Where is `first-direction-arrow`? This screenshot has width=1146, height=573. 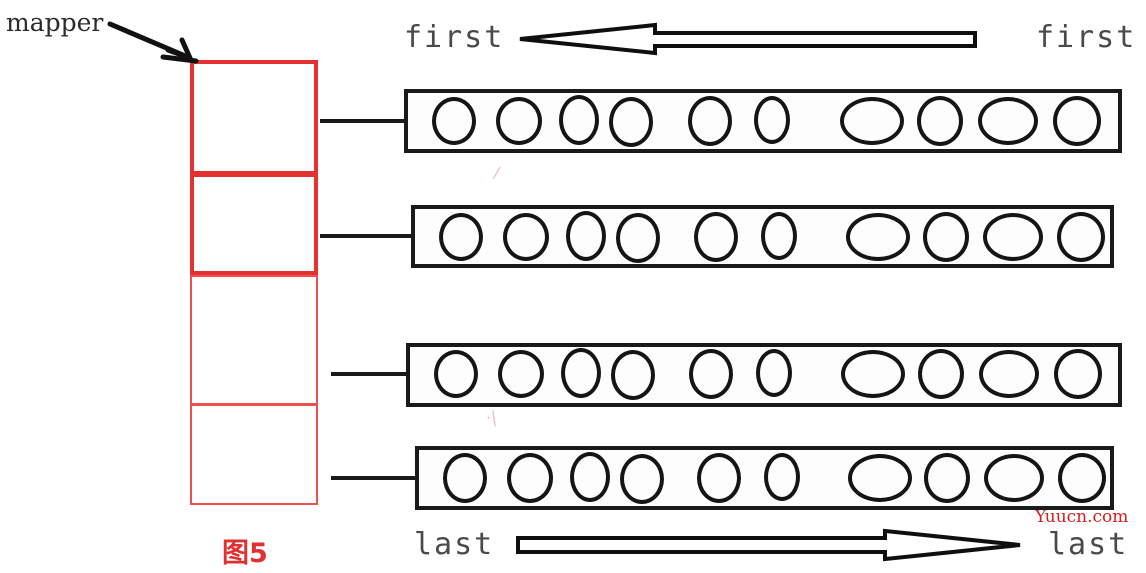
first-direction-arrow is located at coordinates (748, 39).